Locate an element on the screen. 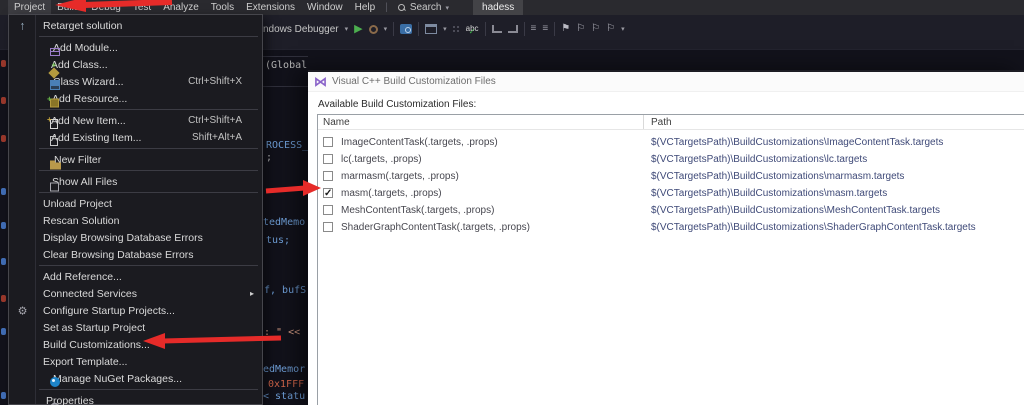 The image size is (1024, 405). menubar-item-analyze: Analyze is located at coordinates (181, 7).